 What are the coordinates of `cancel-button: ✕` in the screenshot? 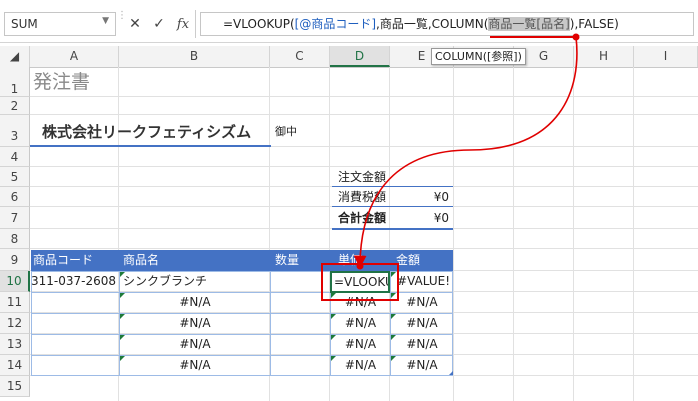 It's located at (135, 24).